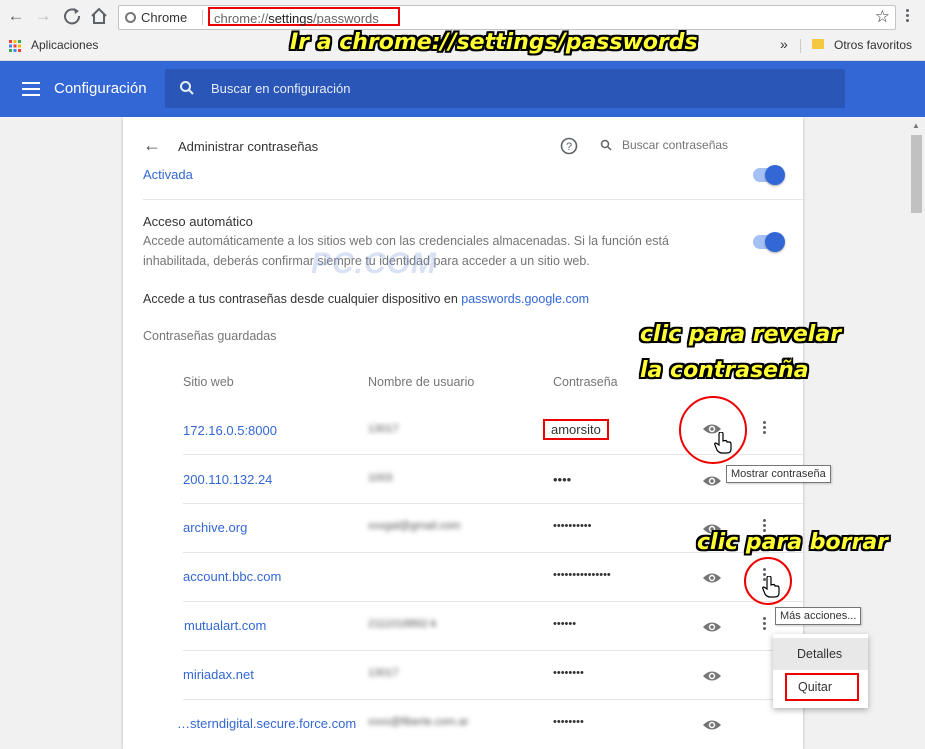 The width and height of the screenshot is (925, 749). I want to click on url-scheme: chrome://, so click(241, 18).